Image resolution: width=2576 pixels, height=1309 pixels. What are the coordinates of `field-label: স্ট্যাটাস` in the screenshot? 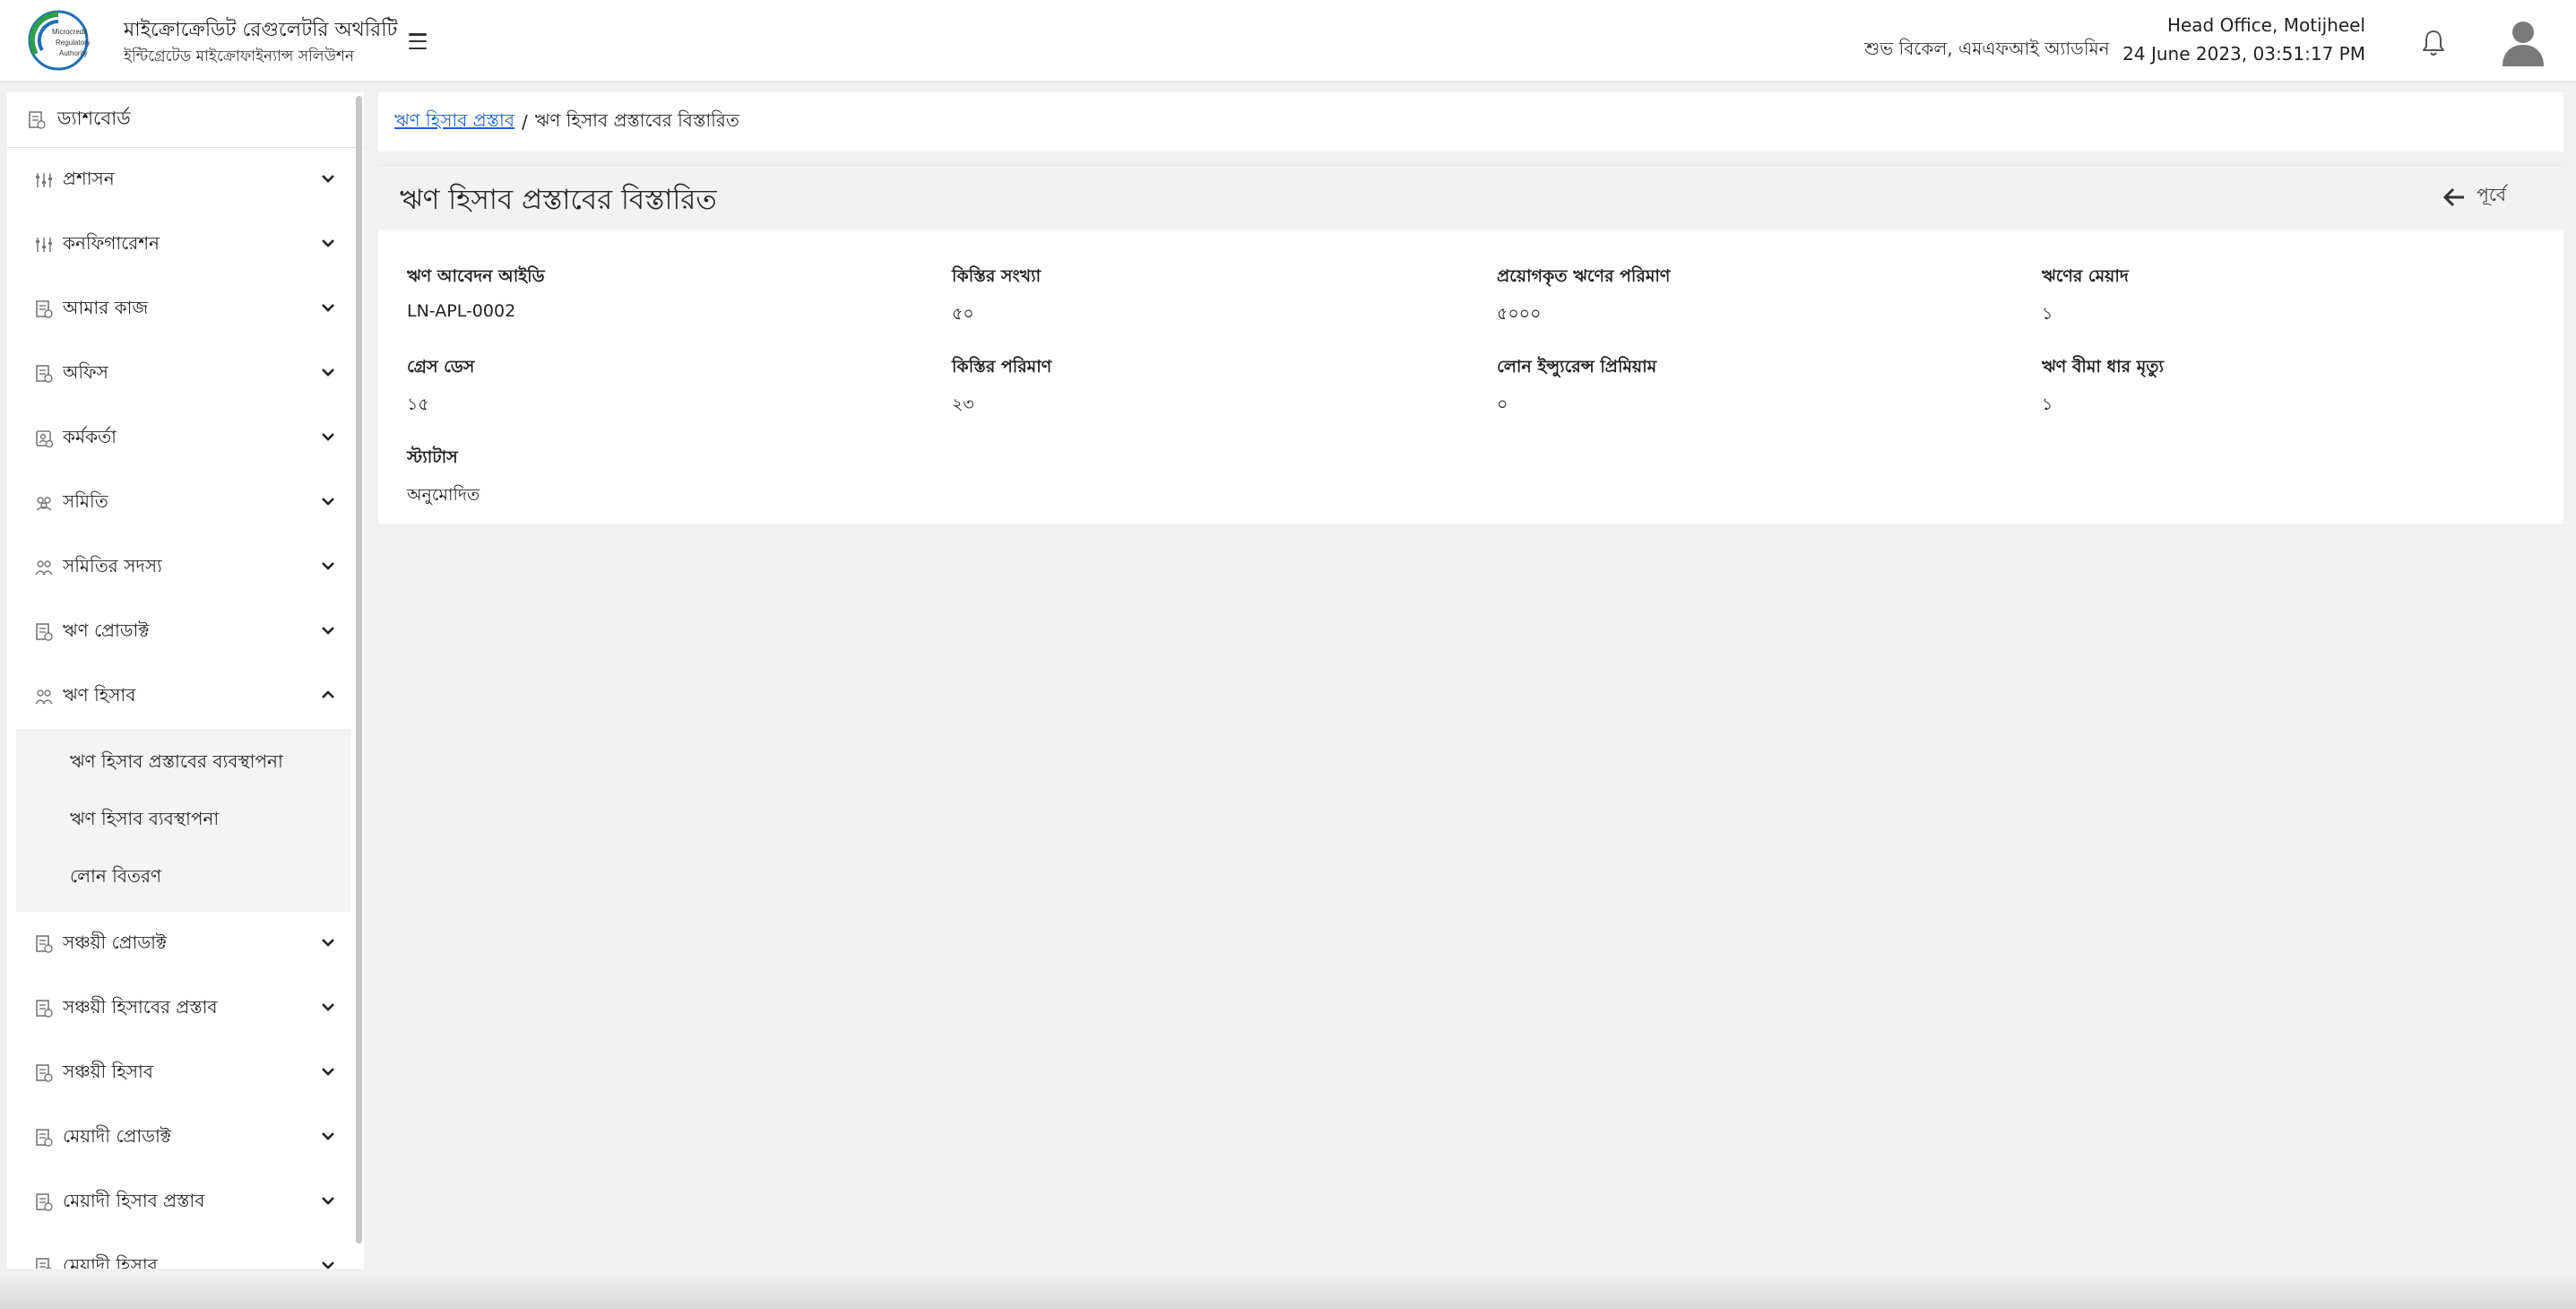 It's located at (432, 457).